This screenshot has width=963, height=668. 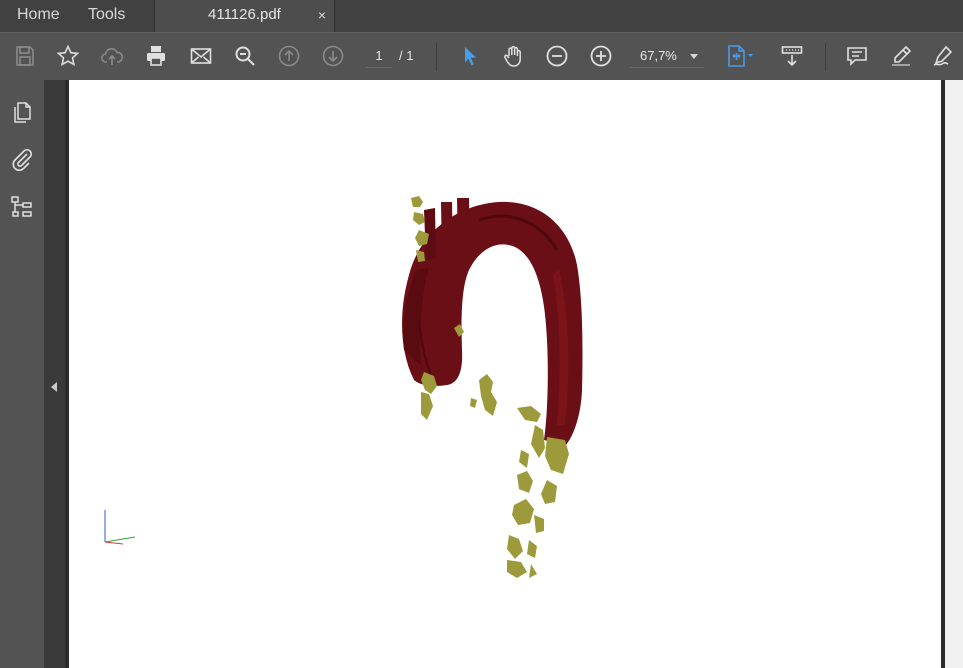 I want to click on tab-home: Home, so click(x=38, y=16).